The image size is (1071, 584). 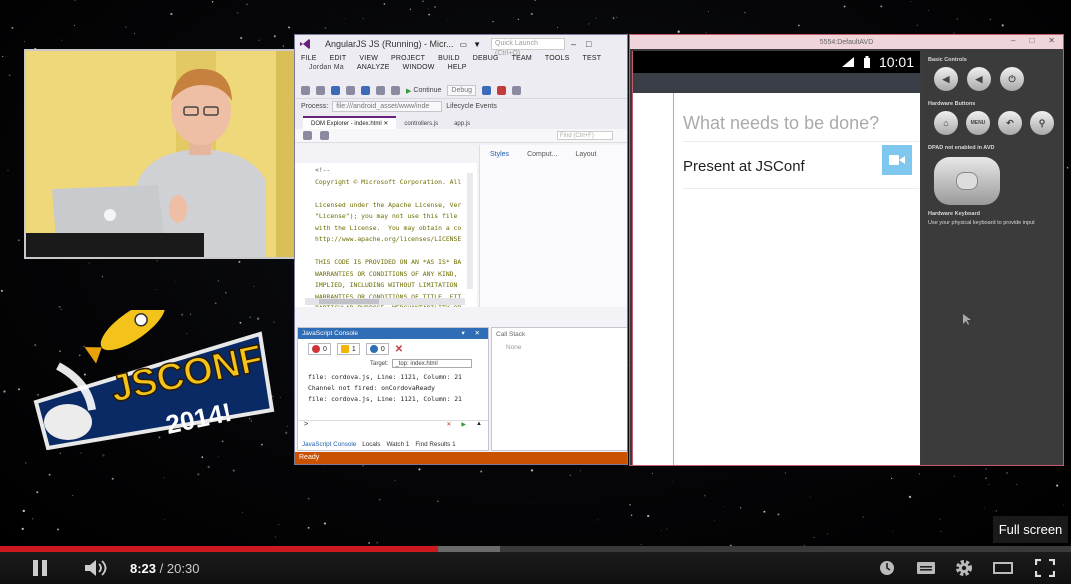 What do you see at coordinates (585, 154) in the screenshot?
I see `tab-layout: Layout` at bounding box center [585, 154].